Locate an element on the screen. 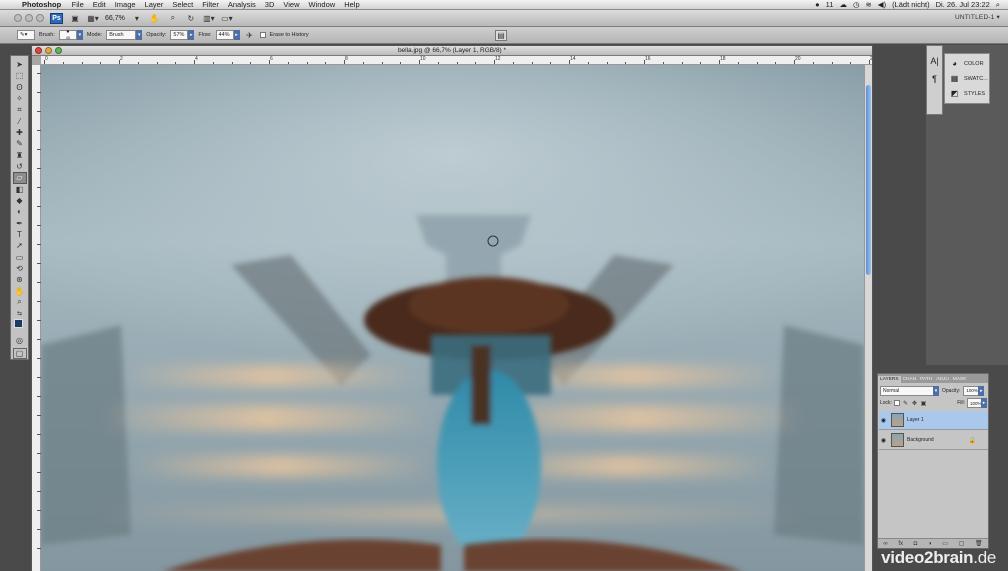 This screenshot has height=571, width=1008. dock-color-button: ◕ COLOR is located at coordinates (967, 63).